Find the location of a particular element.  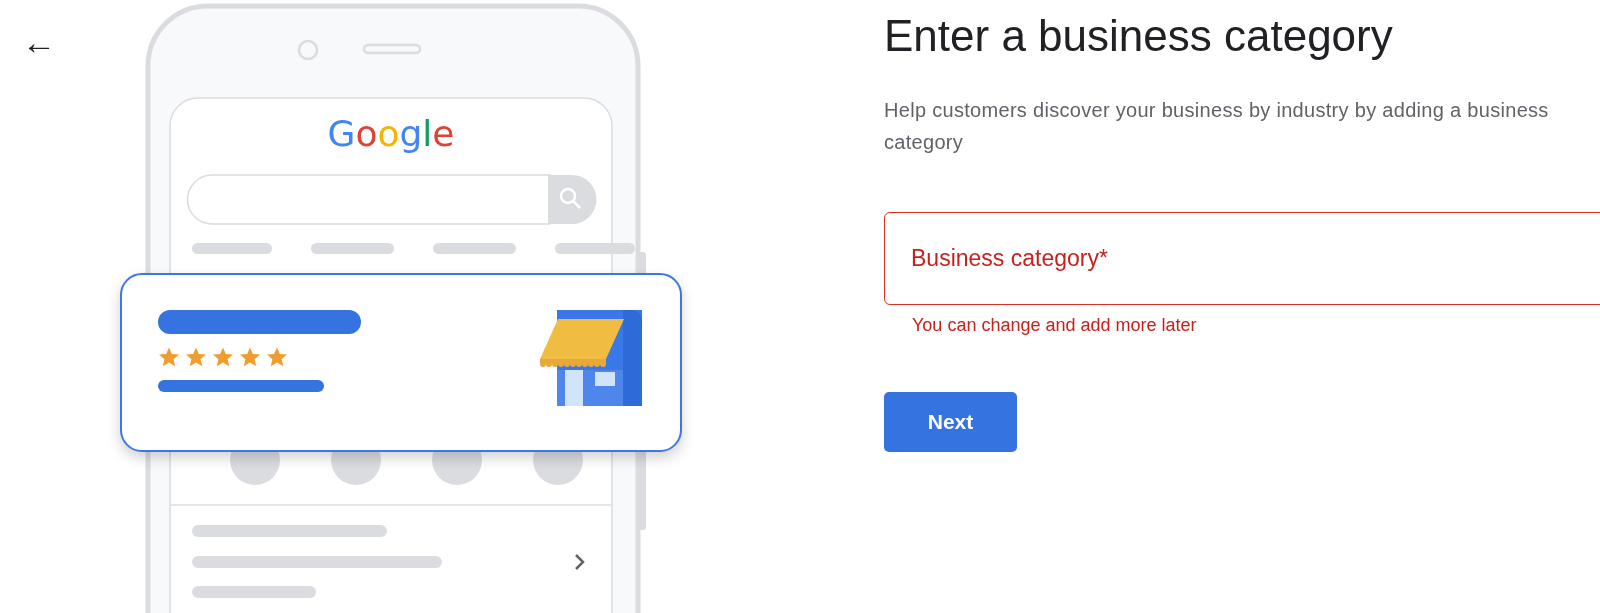

page-title: Enter a business category is located at coordinates (1138, 36).